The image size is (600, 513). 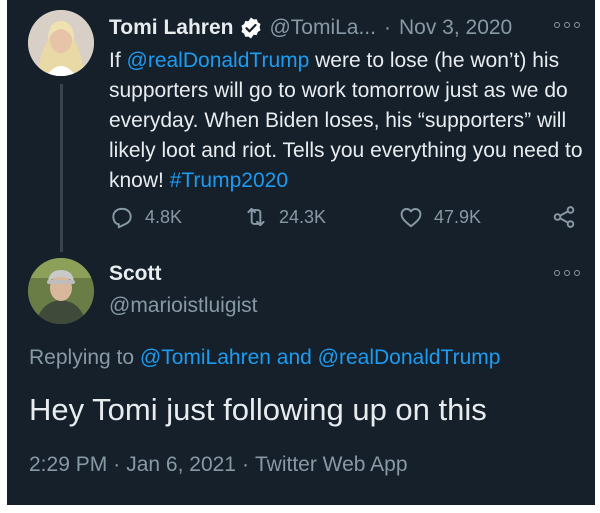 I want to click on thread-connector-line, so click(x=61, y=168).